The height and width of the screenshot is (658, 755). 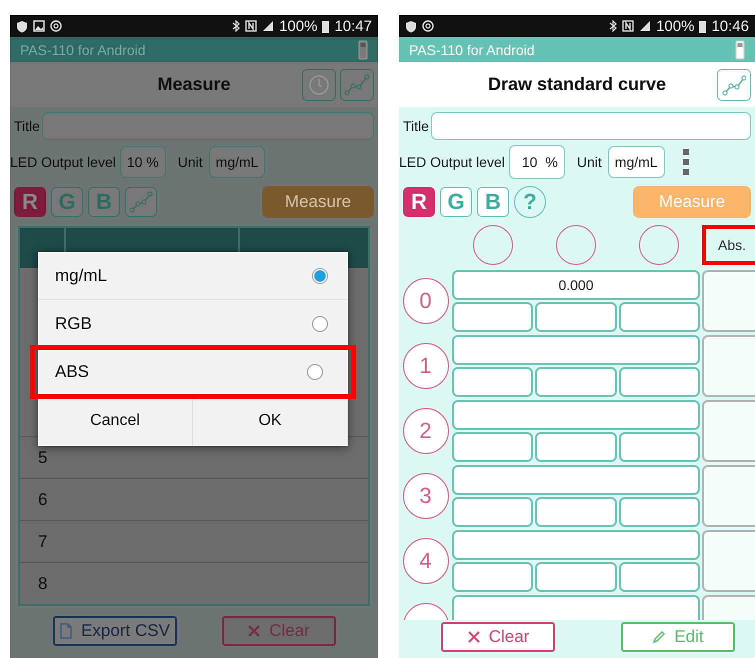 I want to click on unit-option: mg/mL, so click(x=193, y=276).